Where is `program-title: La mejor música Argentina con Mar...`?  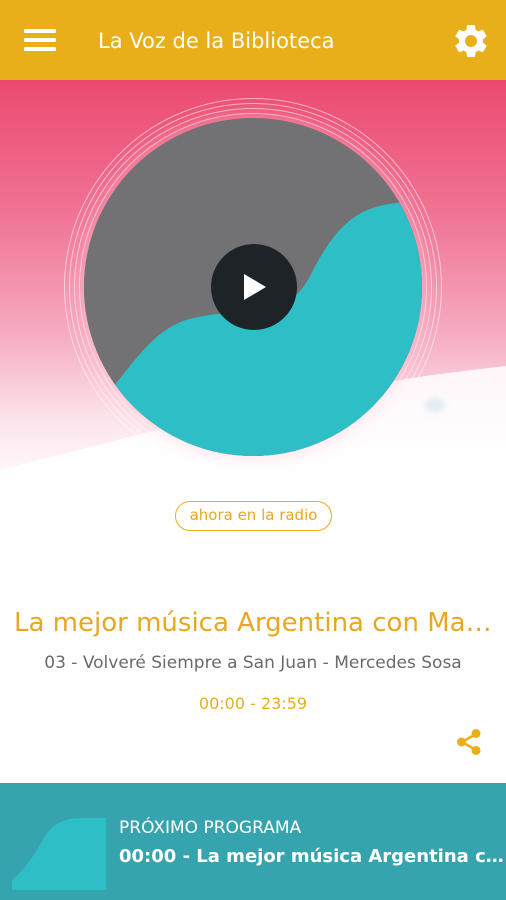
program-title: La mejor música Argentina con Mar... is located at coordinates (254, 623).